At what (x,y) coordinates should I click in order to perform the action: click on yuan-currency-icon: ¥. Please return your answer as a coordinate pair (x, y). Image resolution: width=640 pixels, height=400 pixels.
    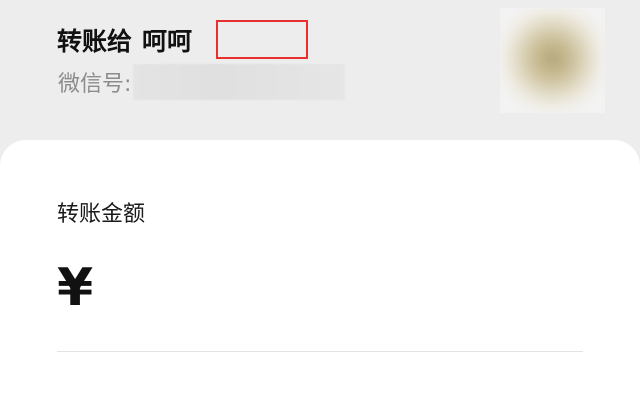
    Looking at the image, I should click on (75, 288).